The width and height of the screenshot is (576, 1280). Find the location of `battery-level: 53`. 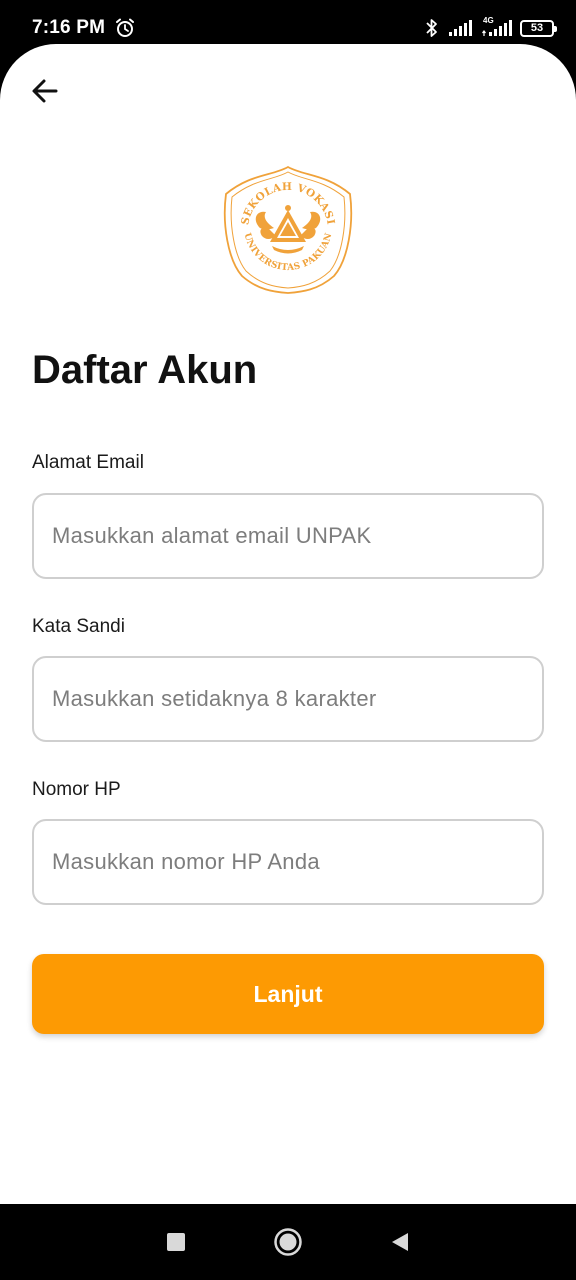

battery-level: 53 is located at coordinates (537, 28).